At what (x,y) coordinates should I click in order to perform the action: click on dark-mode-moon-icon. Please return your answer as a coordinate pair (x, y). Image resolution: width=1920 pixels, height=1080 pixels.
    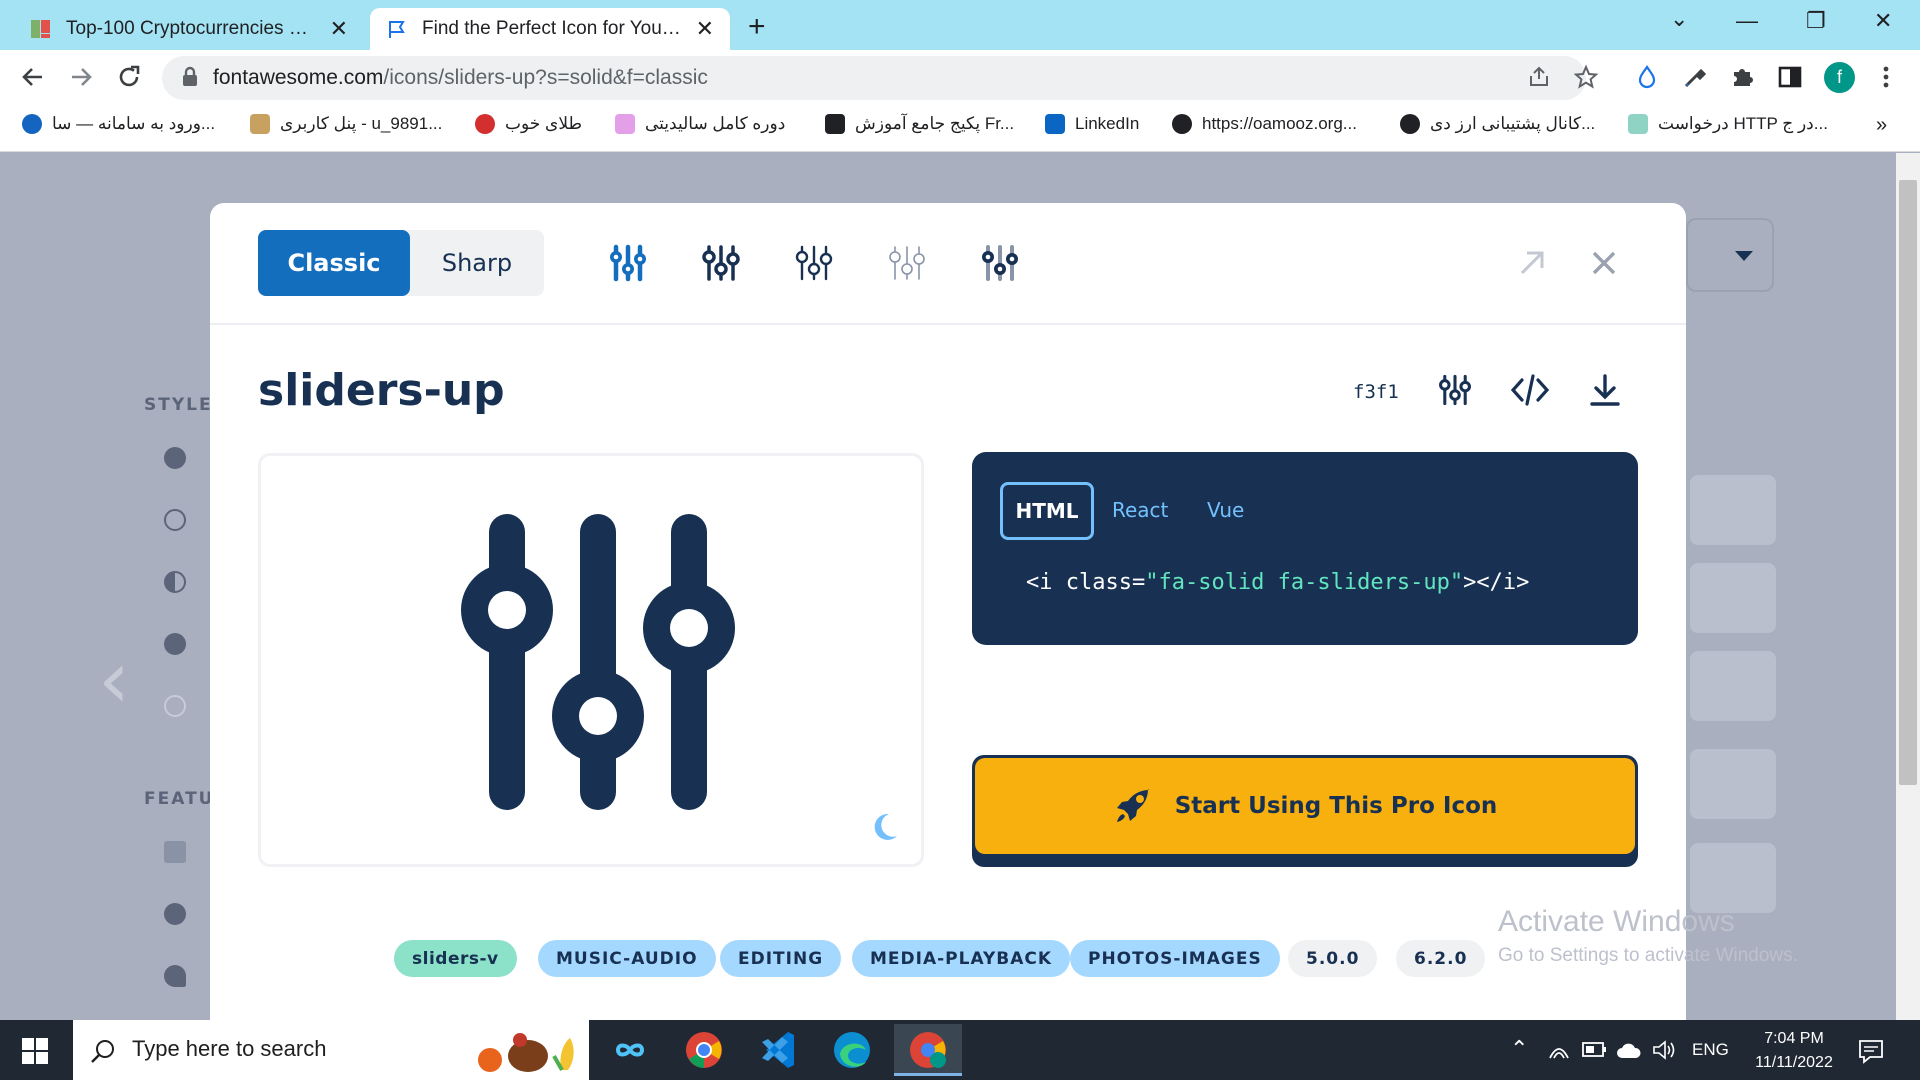
    Looking at the image, I should click on (884, 827).